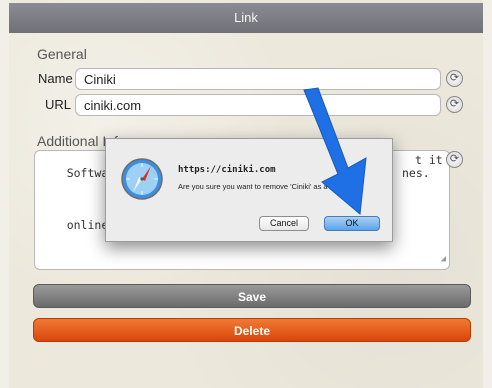  Describe the element at coordinates (142, 179) in the screenshot. I see `safari-compass-icon` at that location.